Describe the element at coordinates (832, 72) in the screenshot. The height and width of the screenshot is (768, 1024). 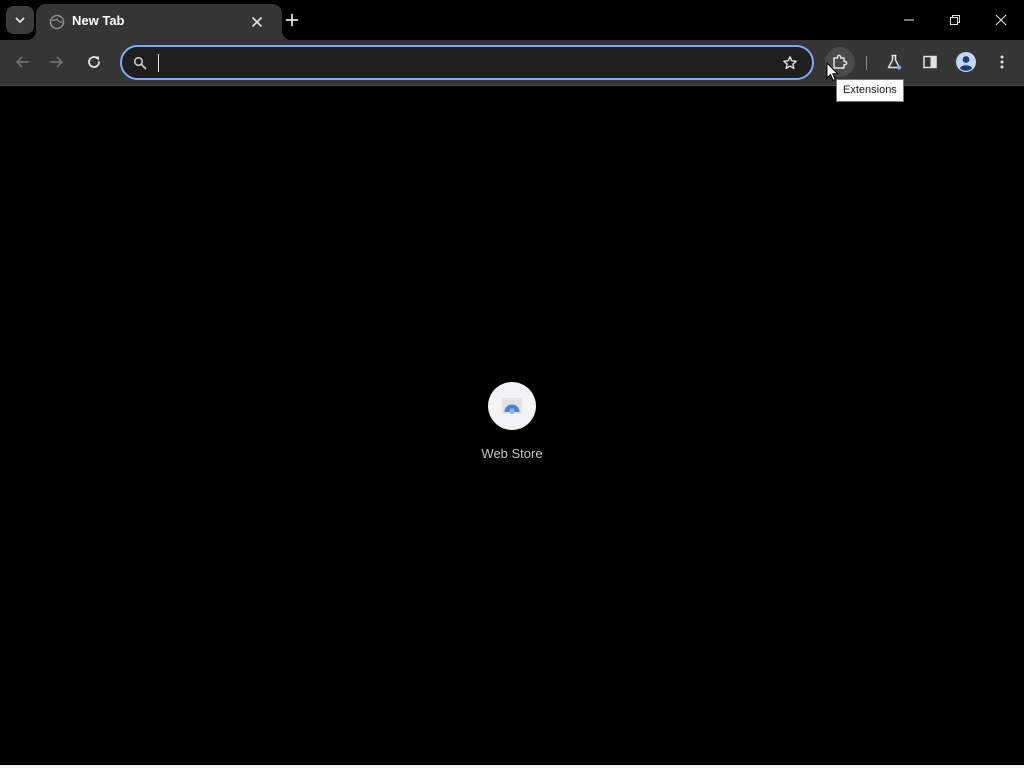
I see `mouse-cursor-icon` at that location.